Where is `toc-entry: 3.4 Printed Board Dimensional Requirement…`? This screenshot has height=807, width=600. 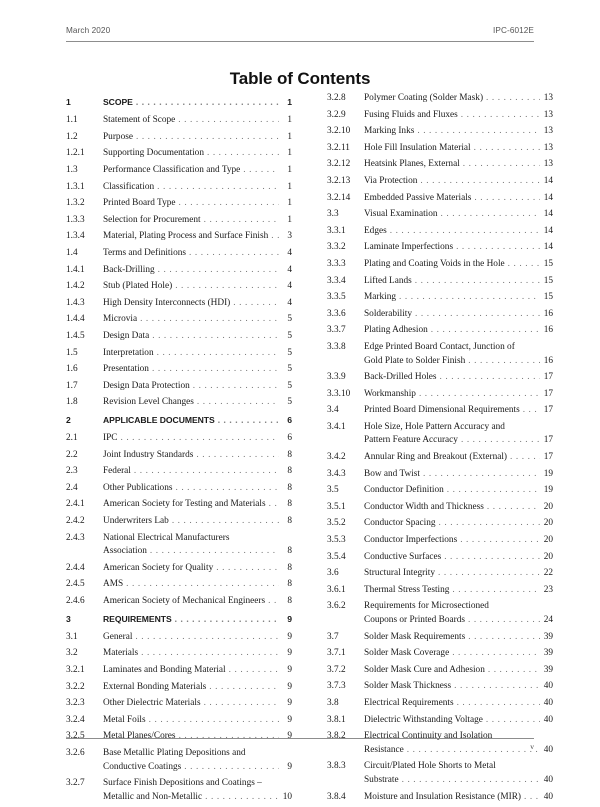 toc-entry: 3.4 Printed Board Dimensional Requirement… is located at coordinates (440, 411).